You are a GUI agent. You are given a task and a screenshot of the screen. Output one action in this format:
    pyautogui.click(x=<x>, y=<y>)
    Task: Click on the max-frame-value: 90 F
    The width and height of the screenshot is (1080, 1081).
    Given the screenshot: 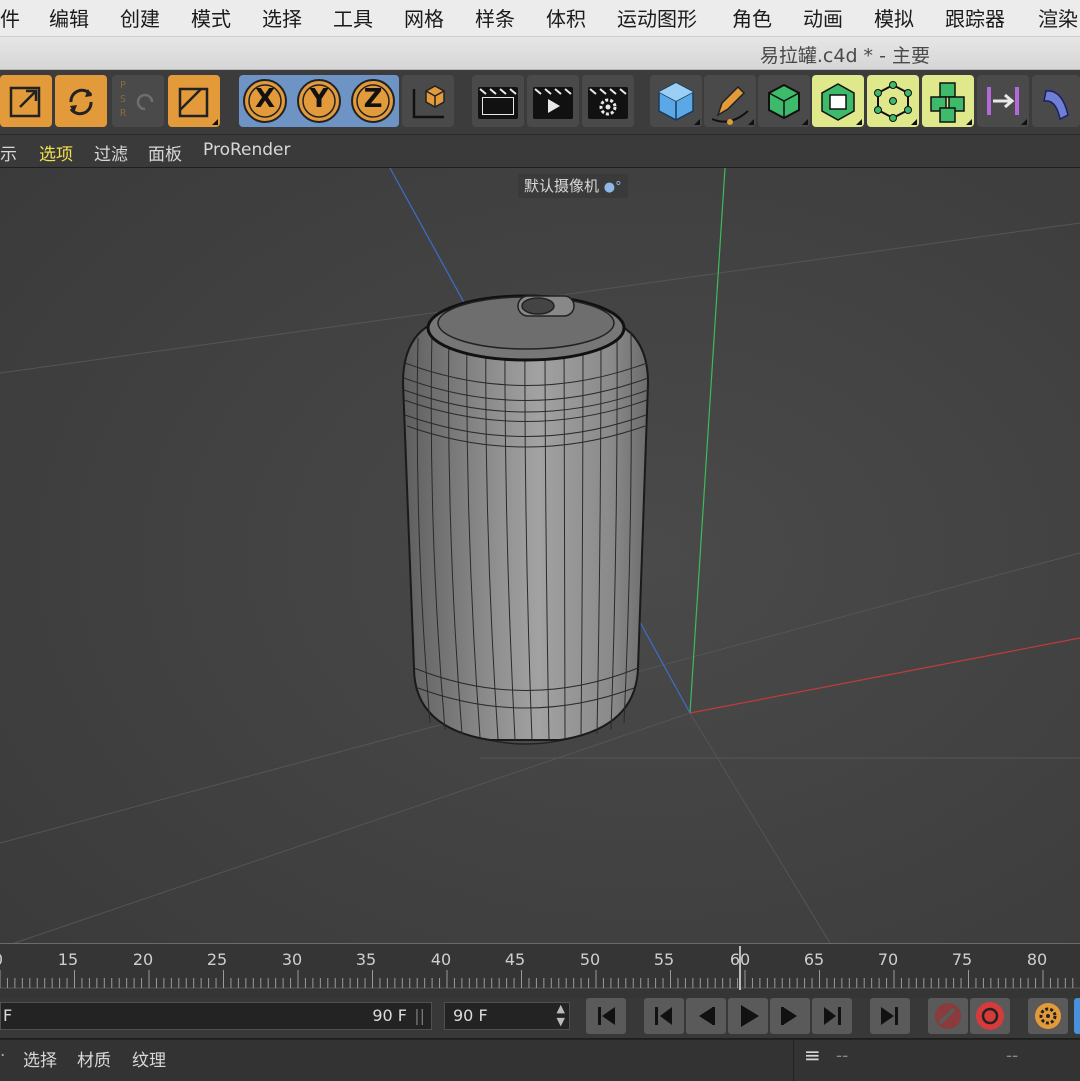 What is the action you would take?
    pyautogui.click(x=470, y=1015)
    